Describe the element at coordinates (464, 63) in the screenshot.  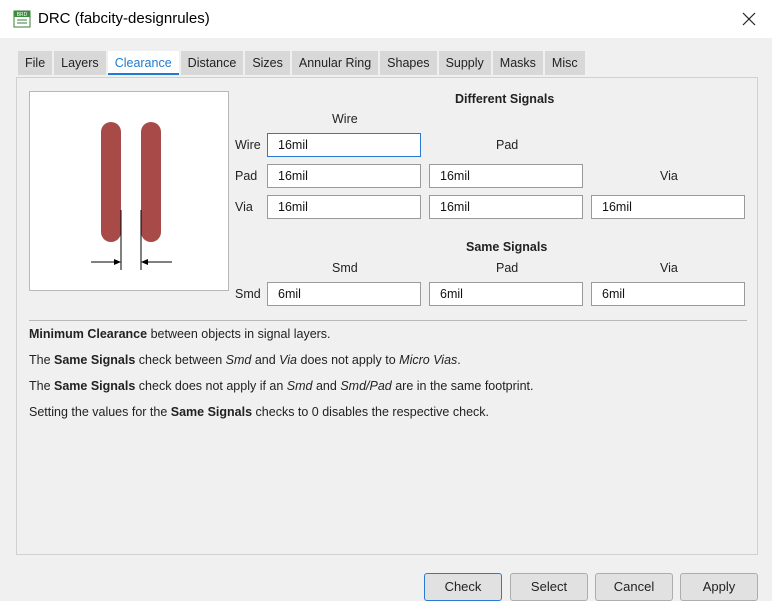
I see `tab-supply: Supply` at that location.